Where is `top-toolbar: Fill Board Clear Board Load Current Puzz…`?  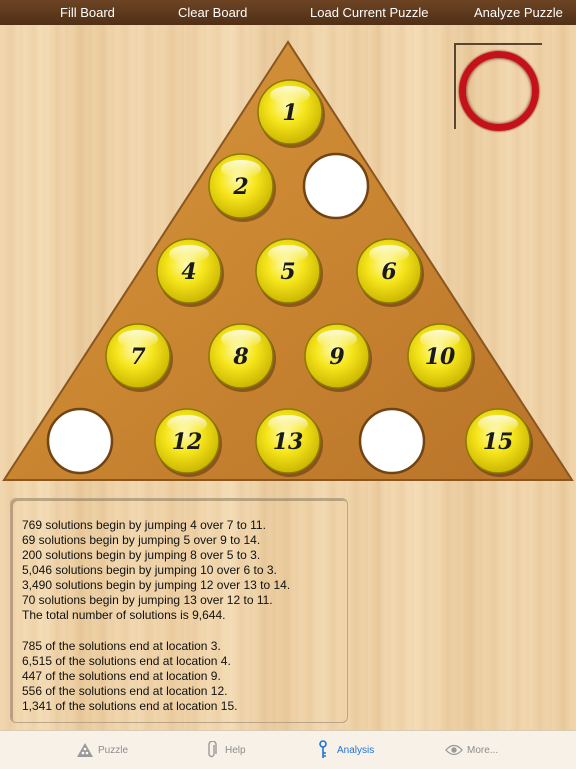 top-toolbar: Fill Board Clear Board Load Current Puzz… is located at coordinates (288, 12).